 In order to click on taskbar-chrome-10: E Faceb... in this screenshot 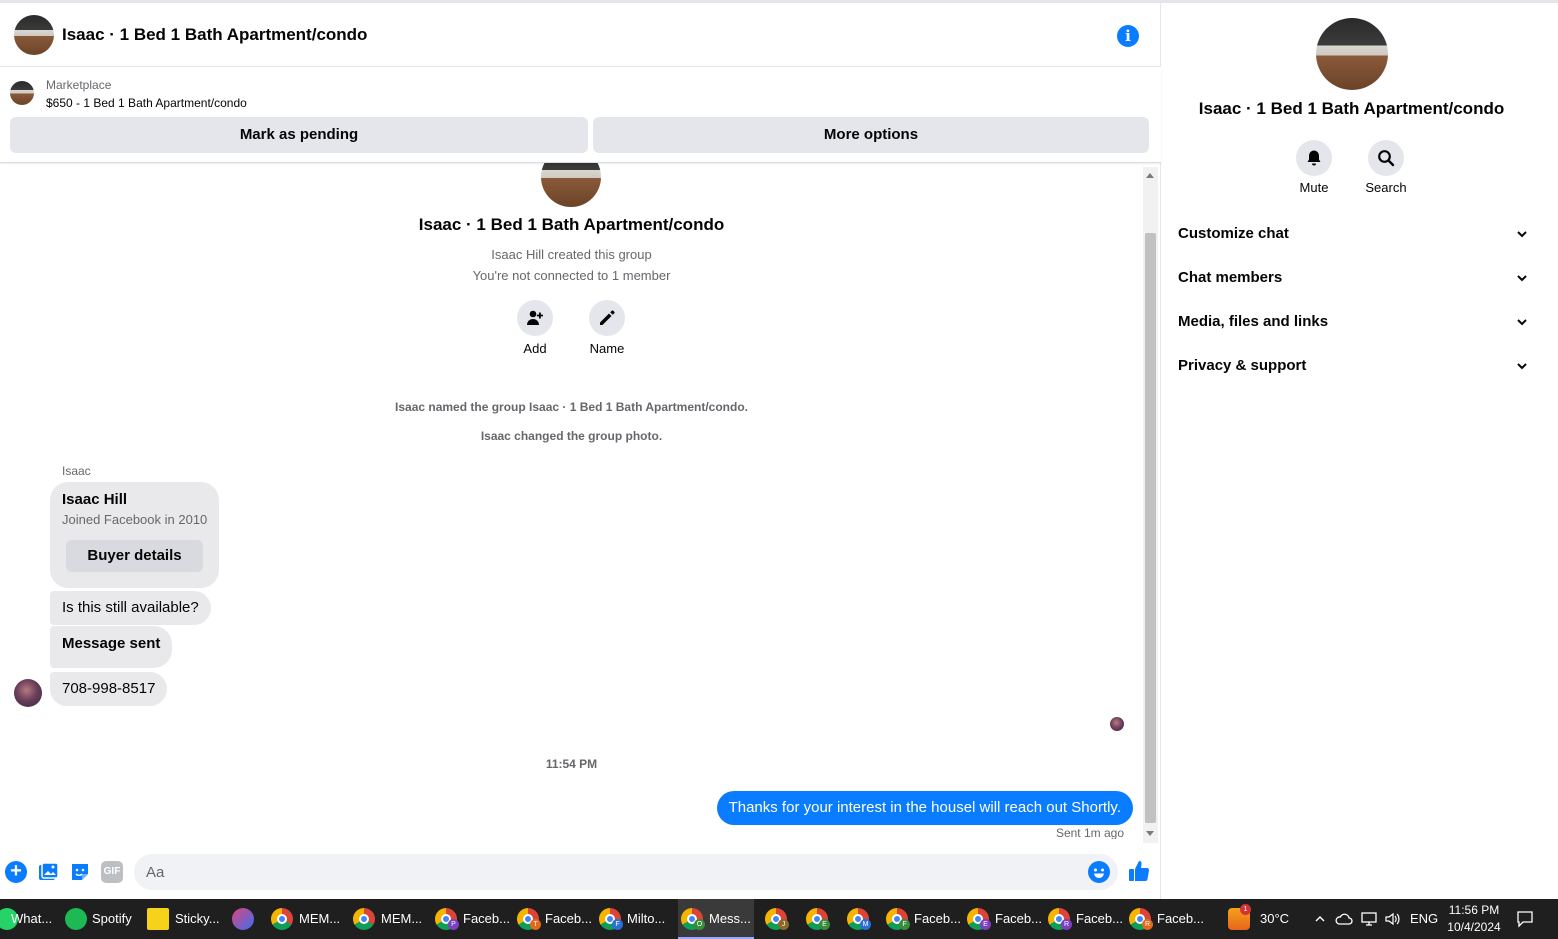, I will do `click(1003, 919)`.